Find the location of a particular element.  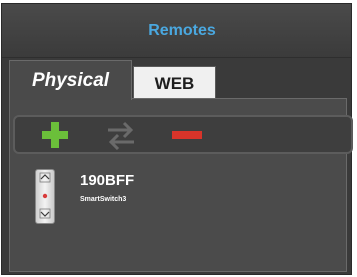

tab-physical-label: Physical is located at coordinates (70, 80).